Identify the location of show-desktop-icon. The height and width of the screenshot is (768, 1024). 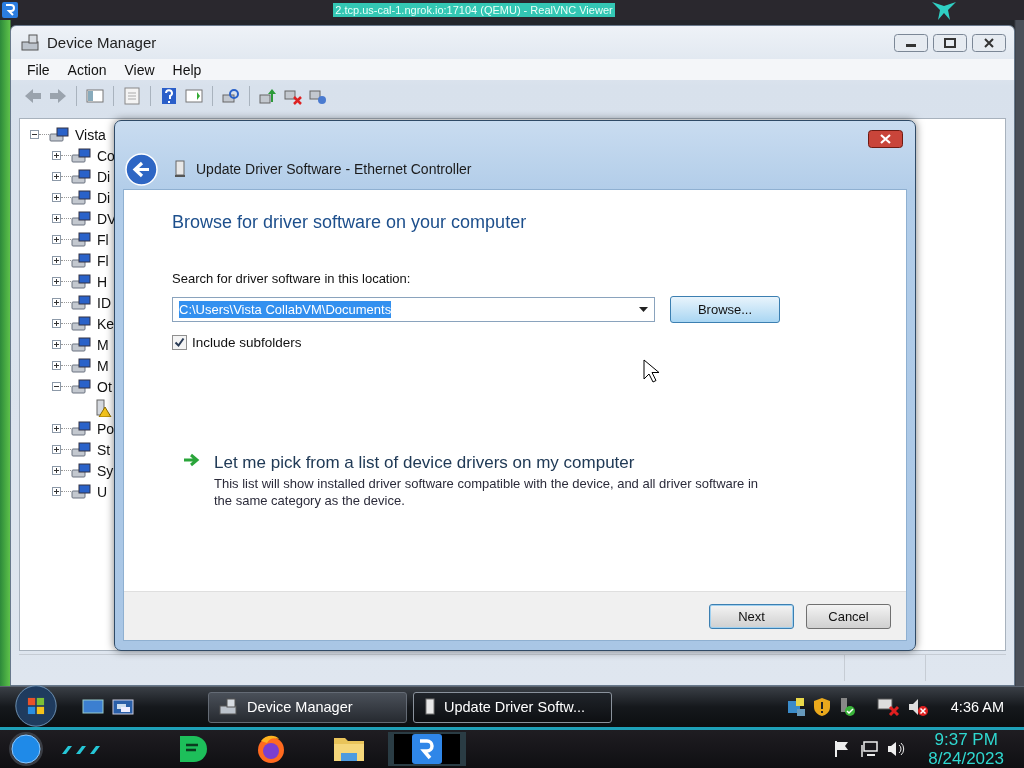
(93, 707).